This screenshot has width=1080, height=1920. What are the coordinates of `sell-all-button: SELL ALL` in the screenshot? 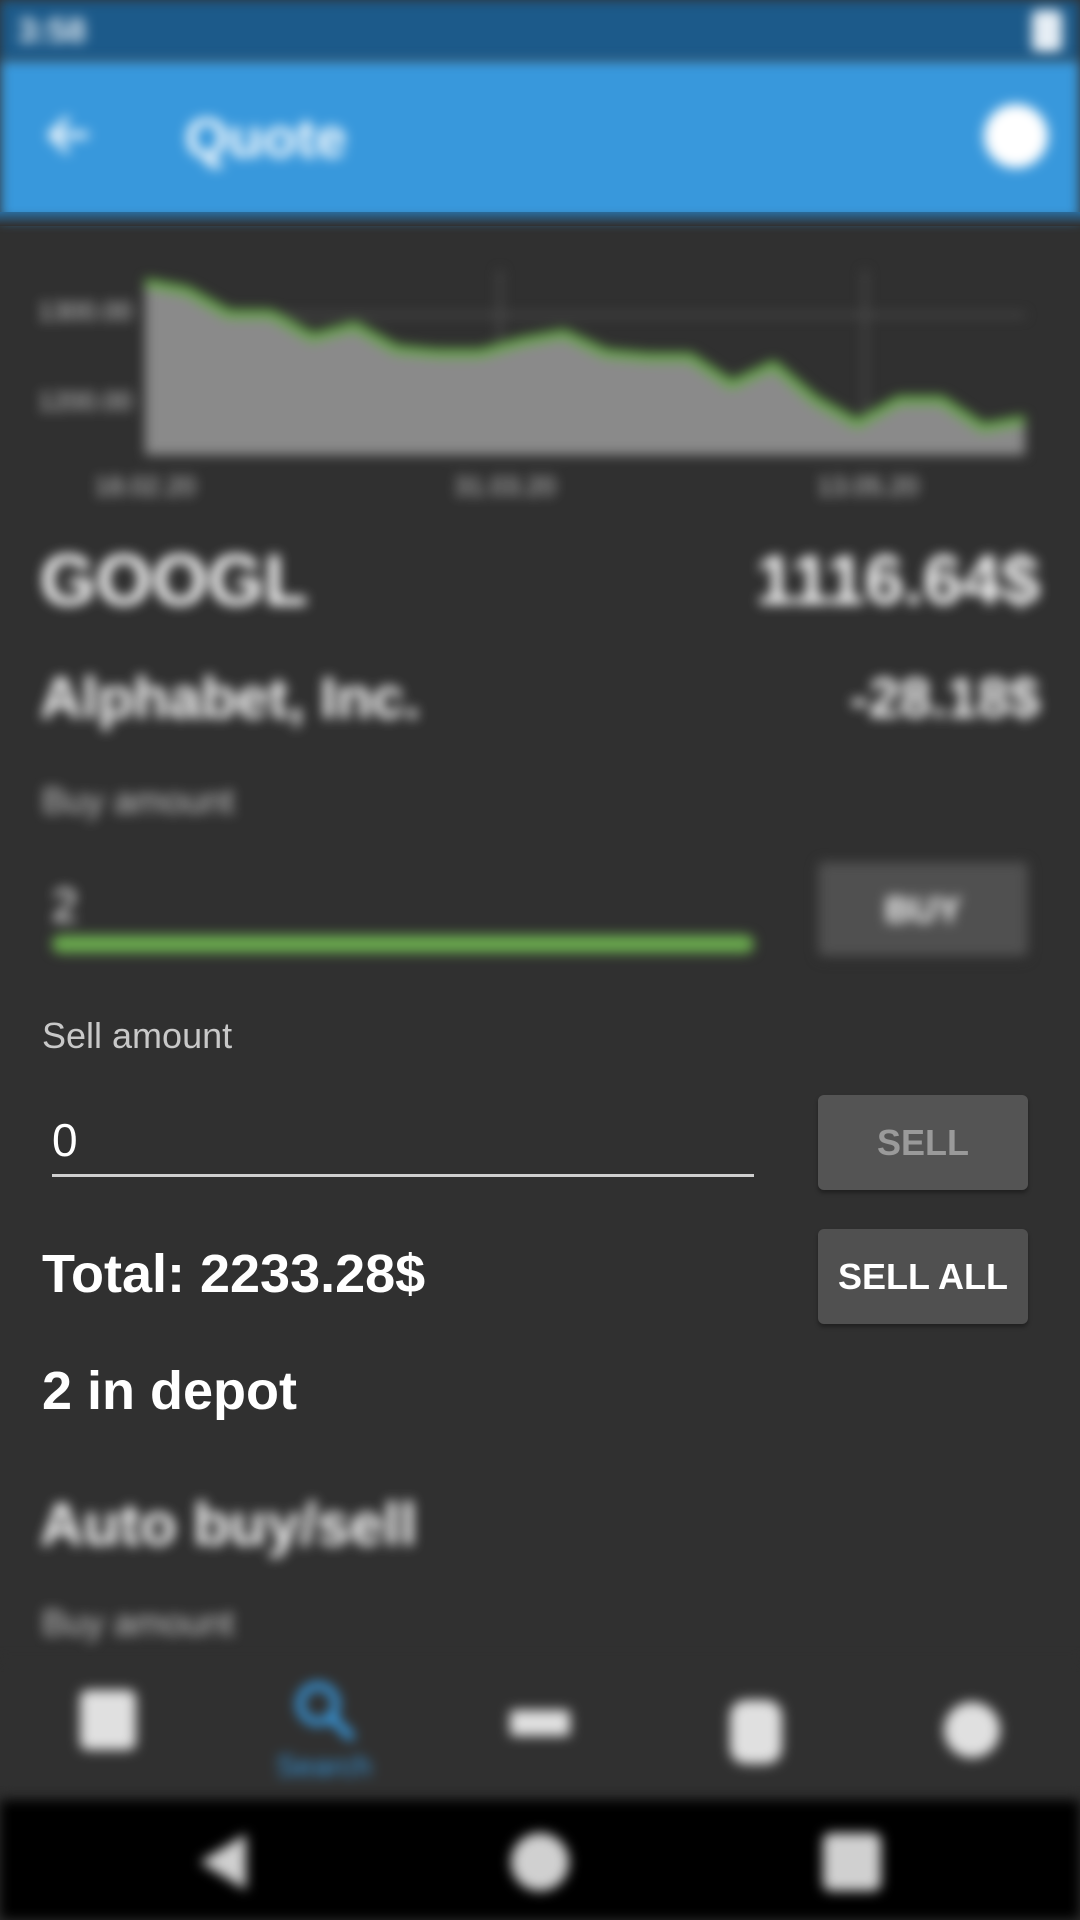 It's located at (923, 1276).